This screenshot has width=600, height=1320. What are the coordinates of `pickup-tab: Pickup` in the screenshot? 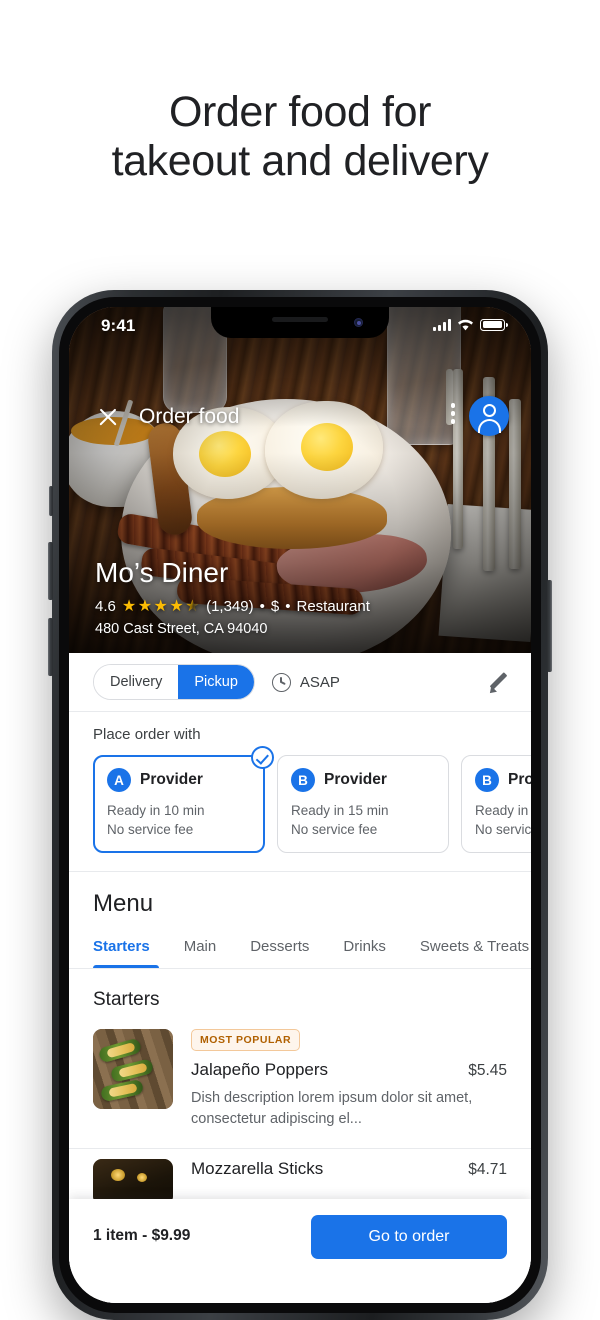 It's located at (216, 682).